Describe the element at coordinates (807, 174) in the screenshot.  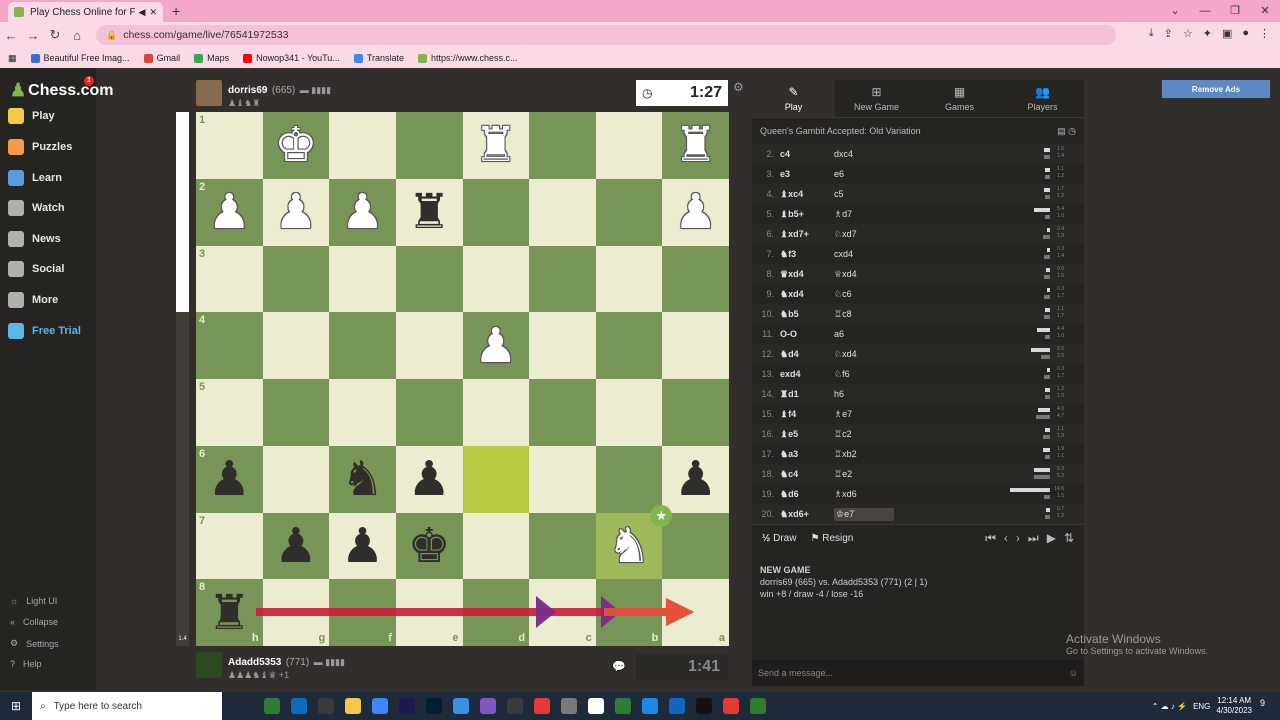
I see `white-move: e3` at that location.